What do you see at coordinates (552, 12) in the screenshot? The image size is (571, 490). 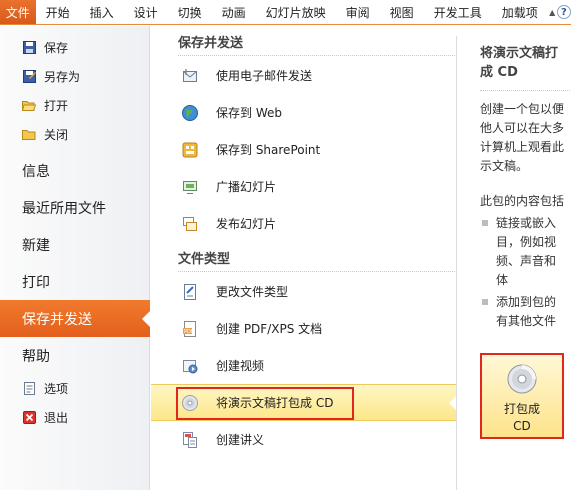 I see `chevron-up-icon: ▲` at bounding box center [552, 12].